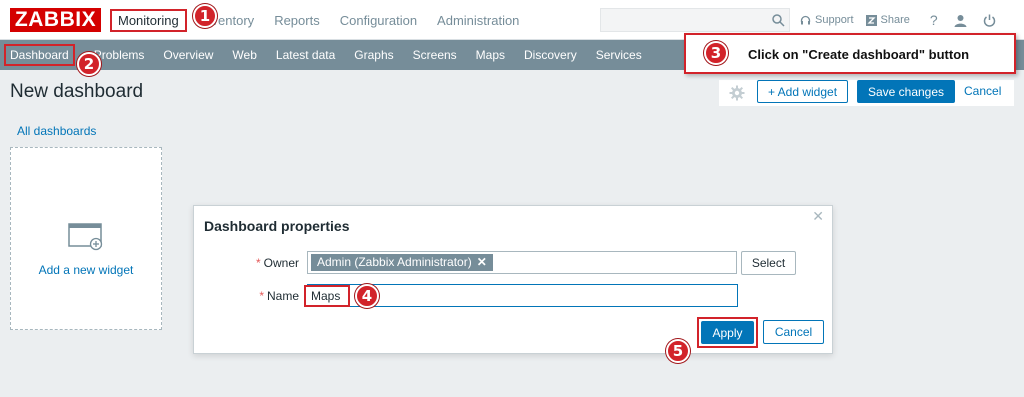 The width and height of the screenshot is (1024, 397). Describe the element at coordinates (619, 55) in the screenshot. I see `submenu-services: Services` at that location.